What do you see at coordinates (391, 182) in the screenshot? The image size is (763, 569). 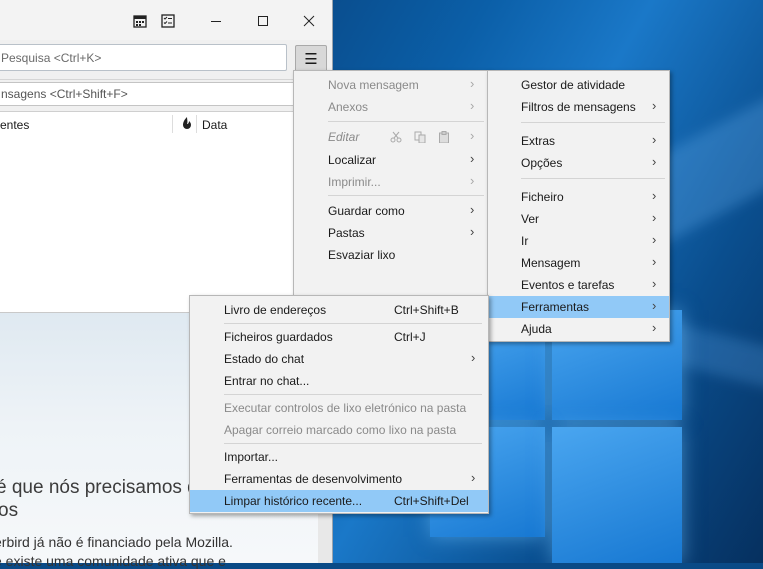 I see `menu-item-print: Imprimir... ›` at bounding box center [391, 182].